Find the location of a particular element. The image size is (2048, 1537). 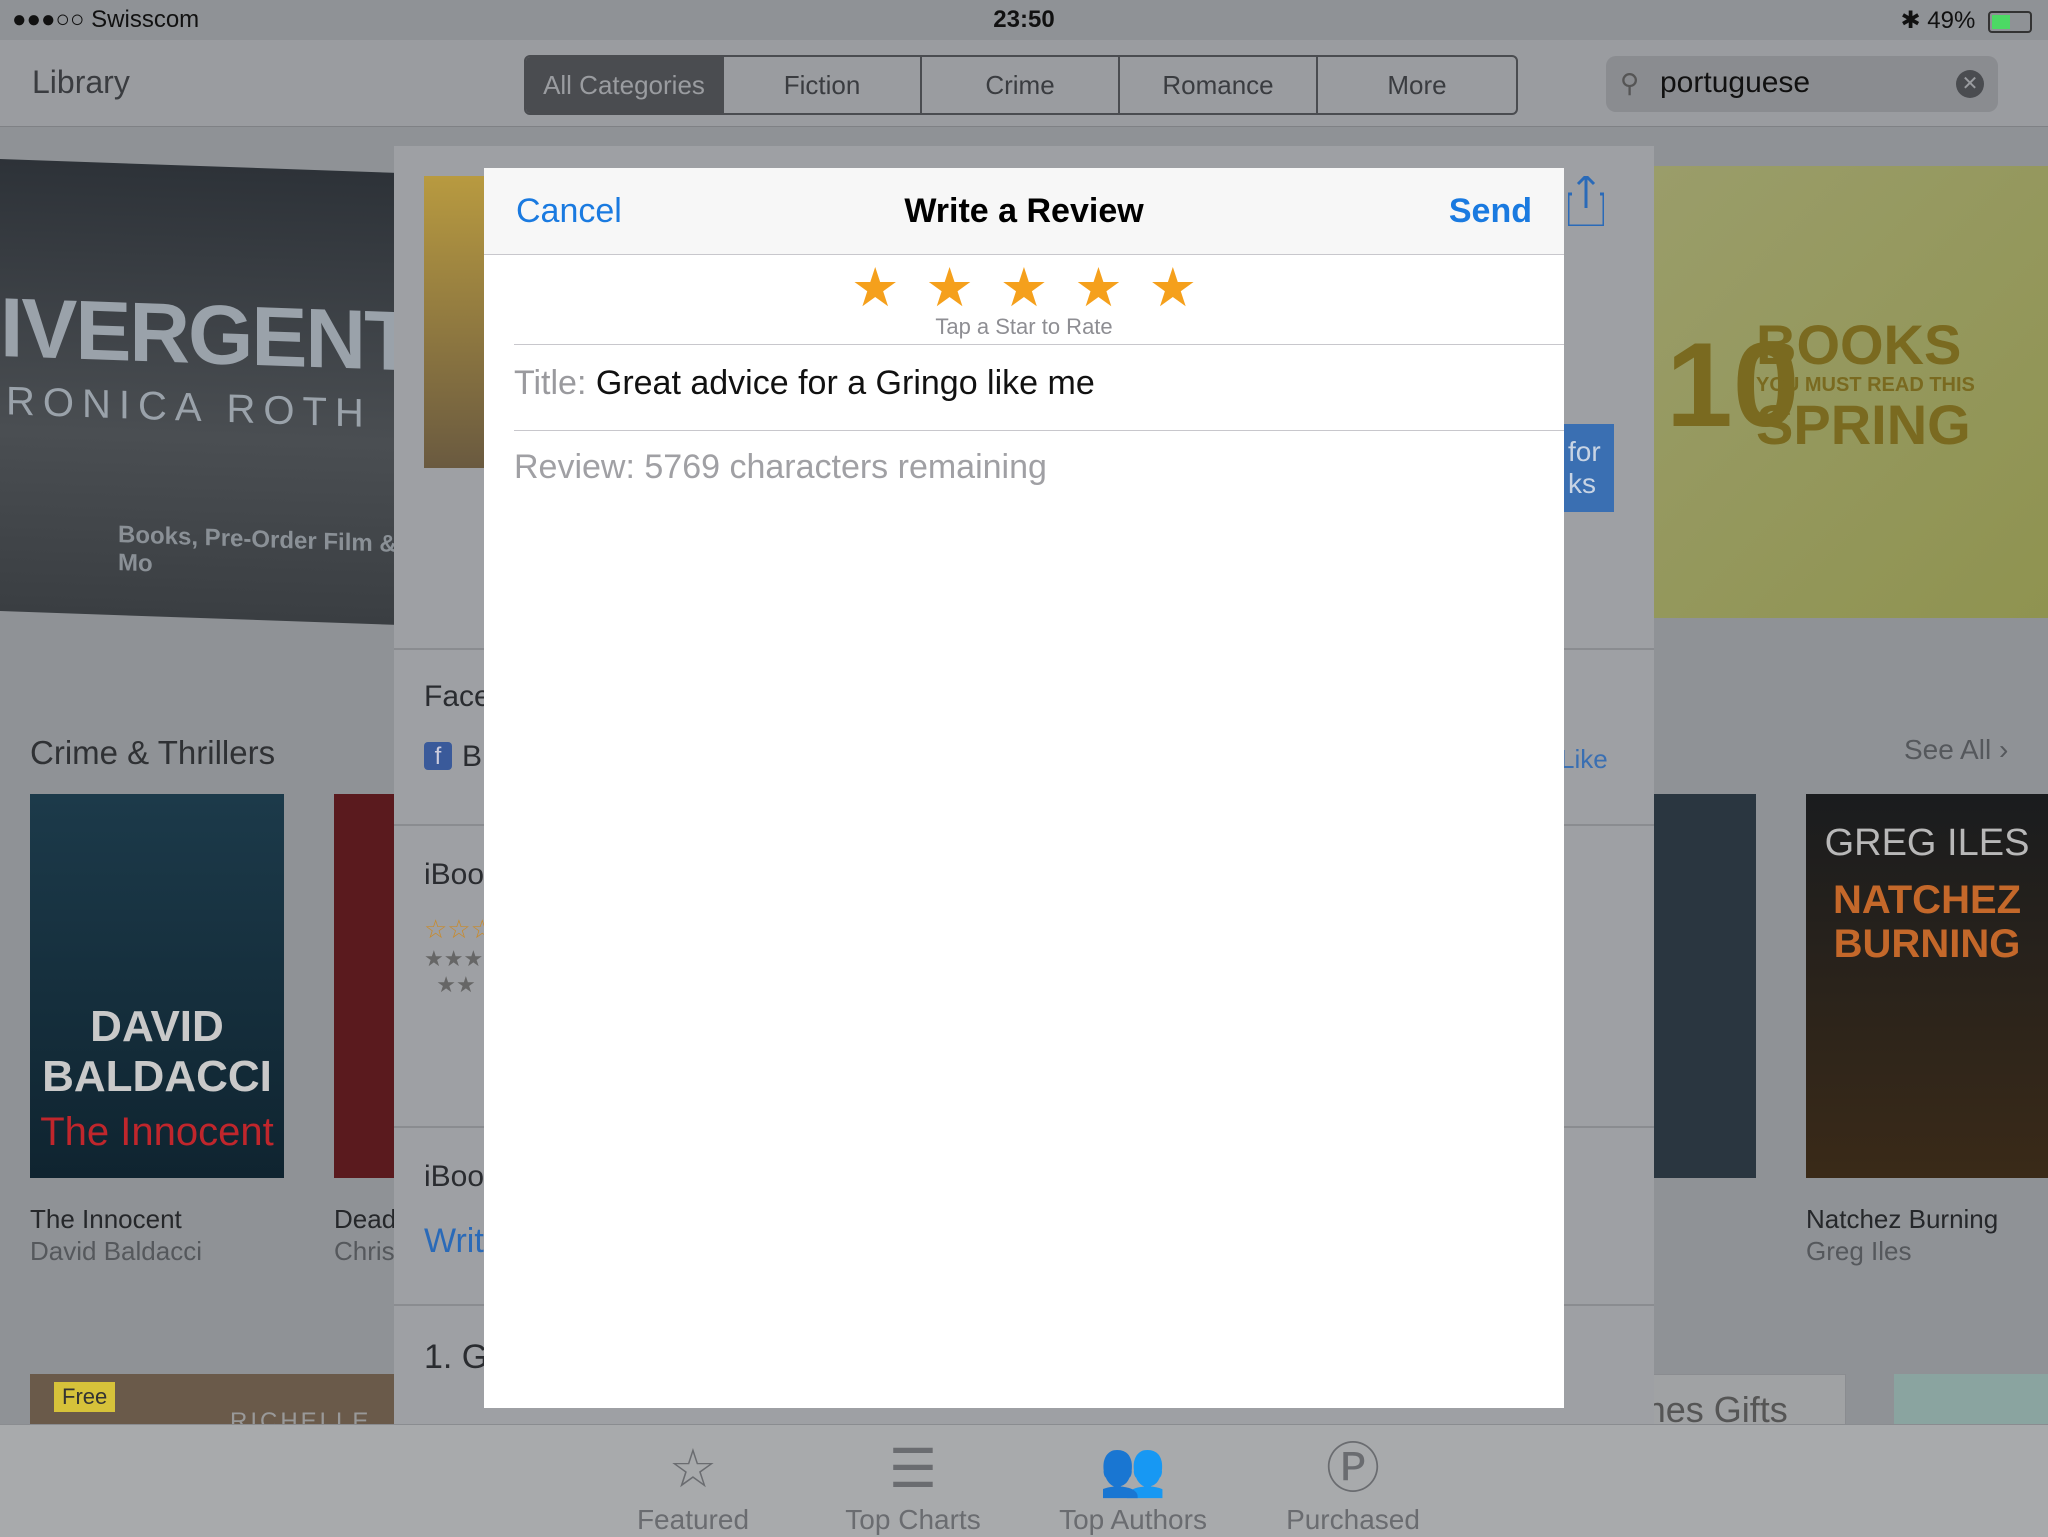

segment-crime: Crime is located at coordinates (1021, 85).